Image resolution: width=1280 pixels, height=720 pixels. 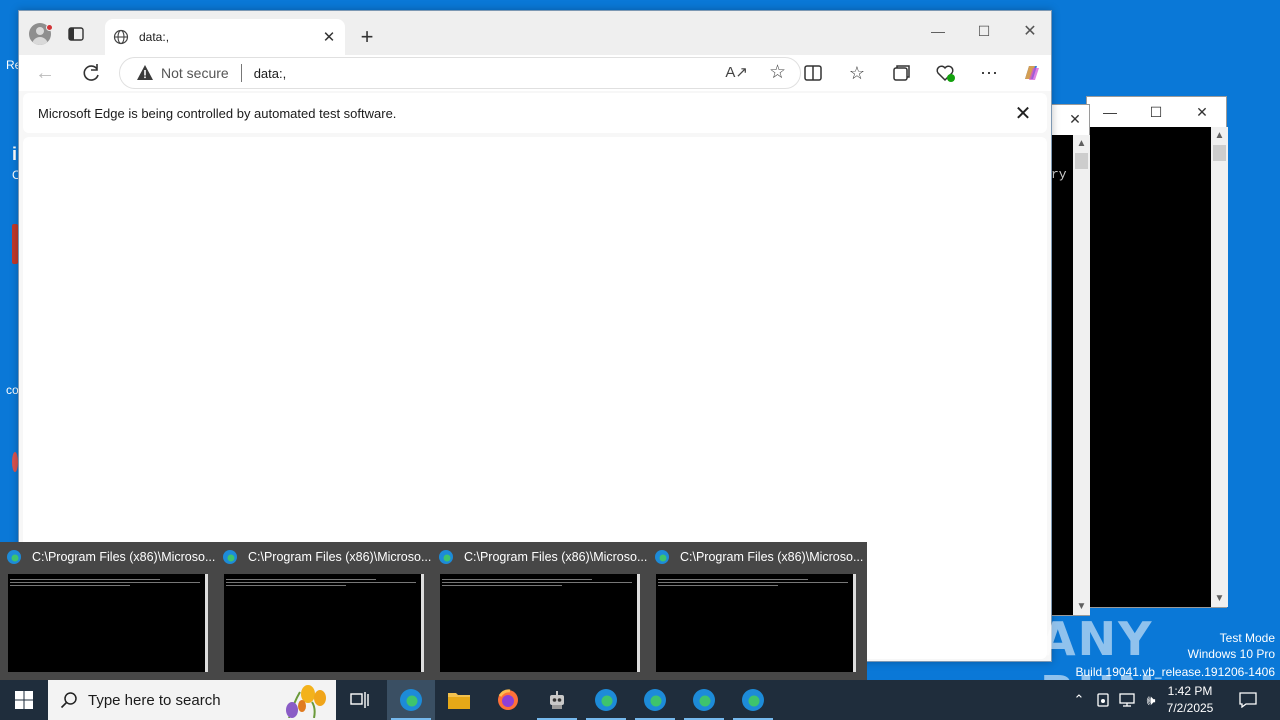 I want to click on volume-icon: 🕪, so click(x=1151, y=700).